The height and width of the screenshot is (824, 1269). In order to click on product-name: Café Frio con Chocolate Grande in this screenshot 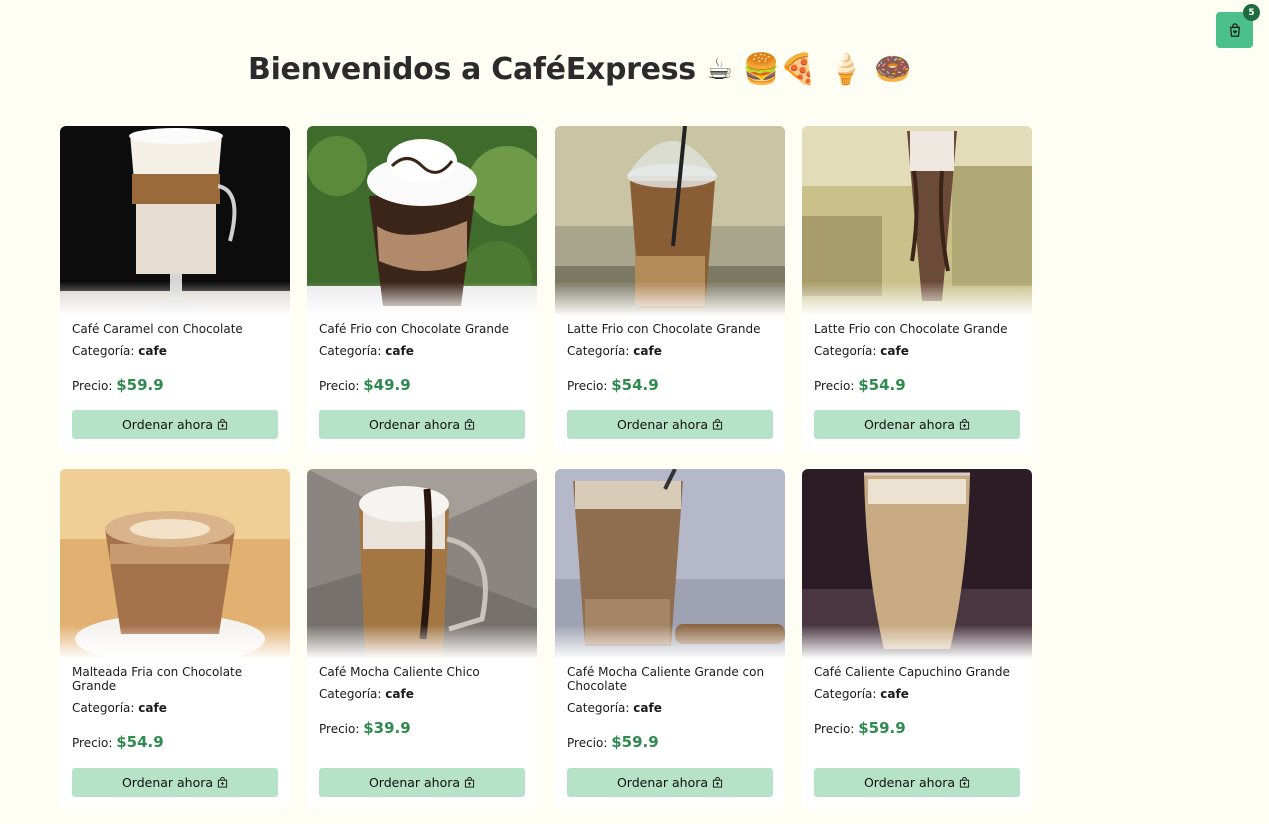, I will do `click(414, 329)`.